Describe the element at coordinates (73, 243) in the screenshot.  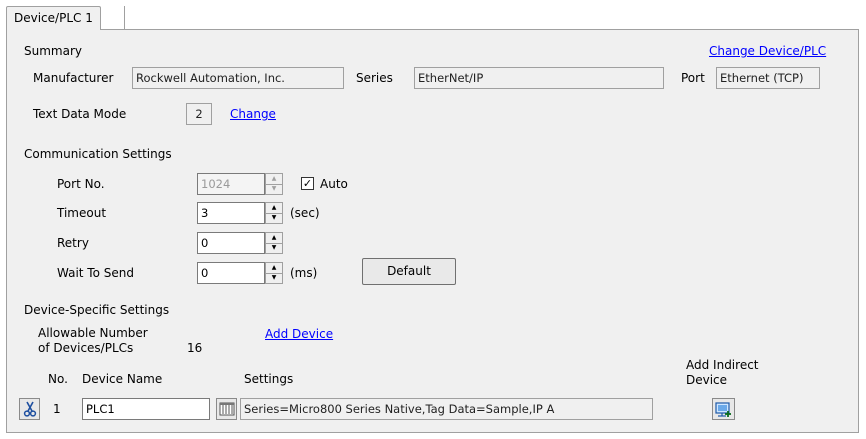
I see `retry-label: Retry` at that location.